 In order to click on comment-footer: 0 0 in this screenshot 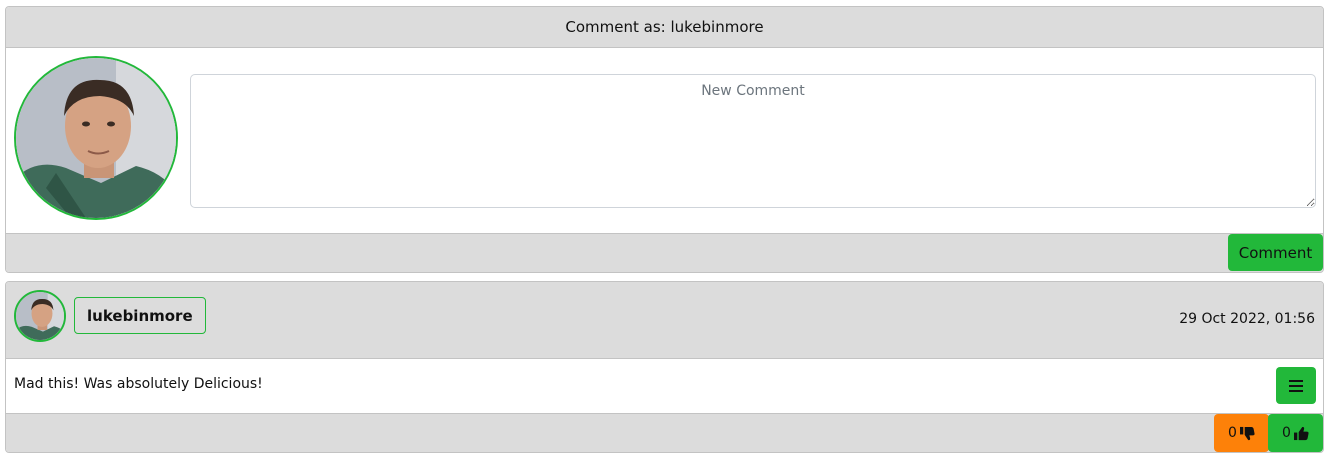, I will do `click(664, 433)`.